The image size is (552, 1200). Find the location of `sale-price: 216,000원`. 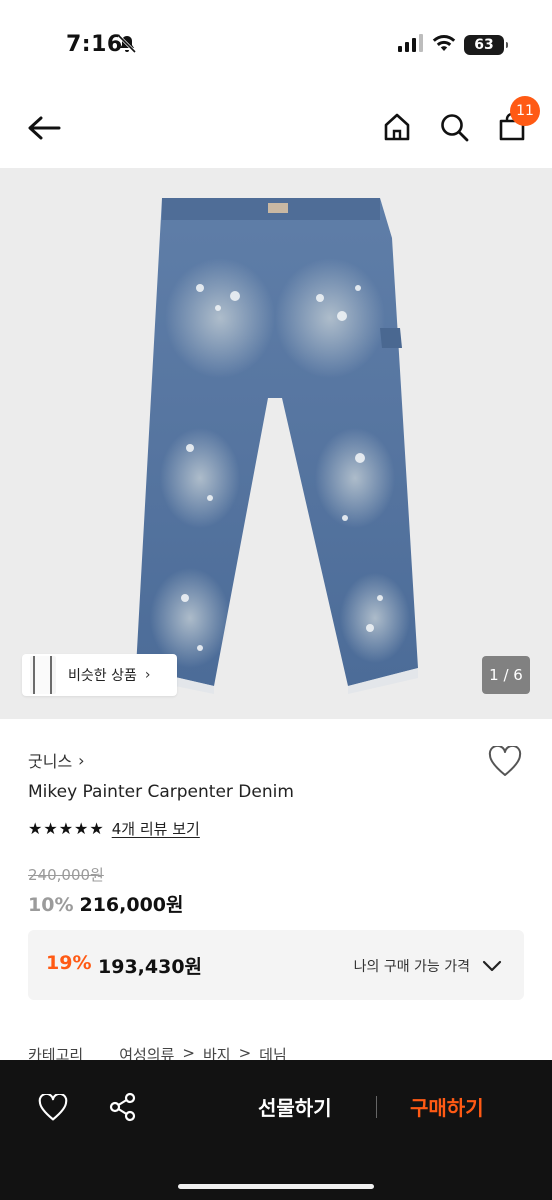

sale-price: 216,000원 is located at coordinates (131, 905).